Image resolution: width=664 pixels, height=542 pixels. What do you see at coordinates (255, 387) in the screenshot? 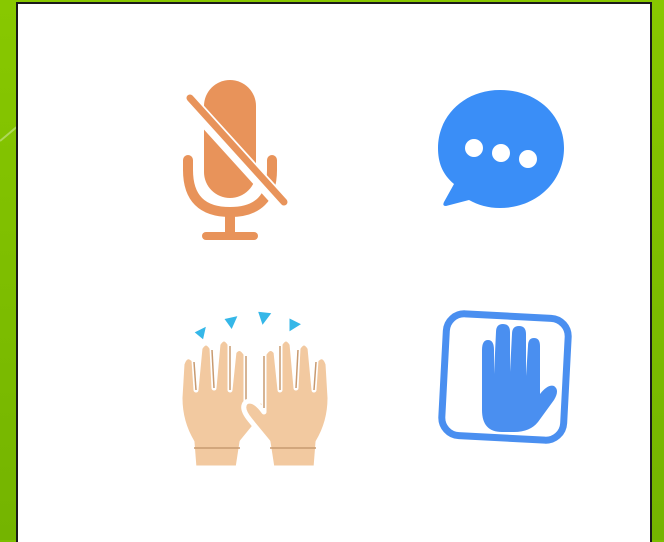
I see `raising-hands-emoji-icon` at bounding box center [255, 387].